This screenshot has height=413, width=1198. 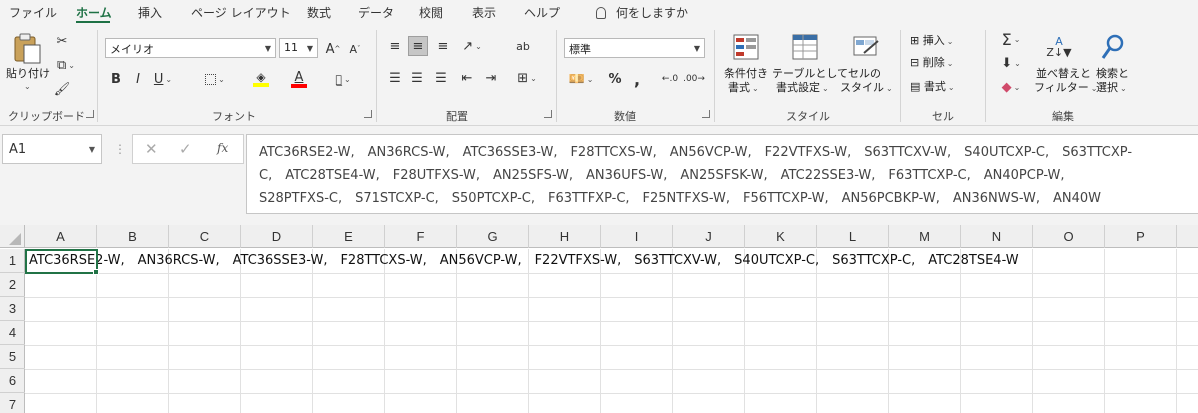 I want to click on sort-filter-label-1: 並べ替えと, so click(x=1063, y=74).